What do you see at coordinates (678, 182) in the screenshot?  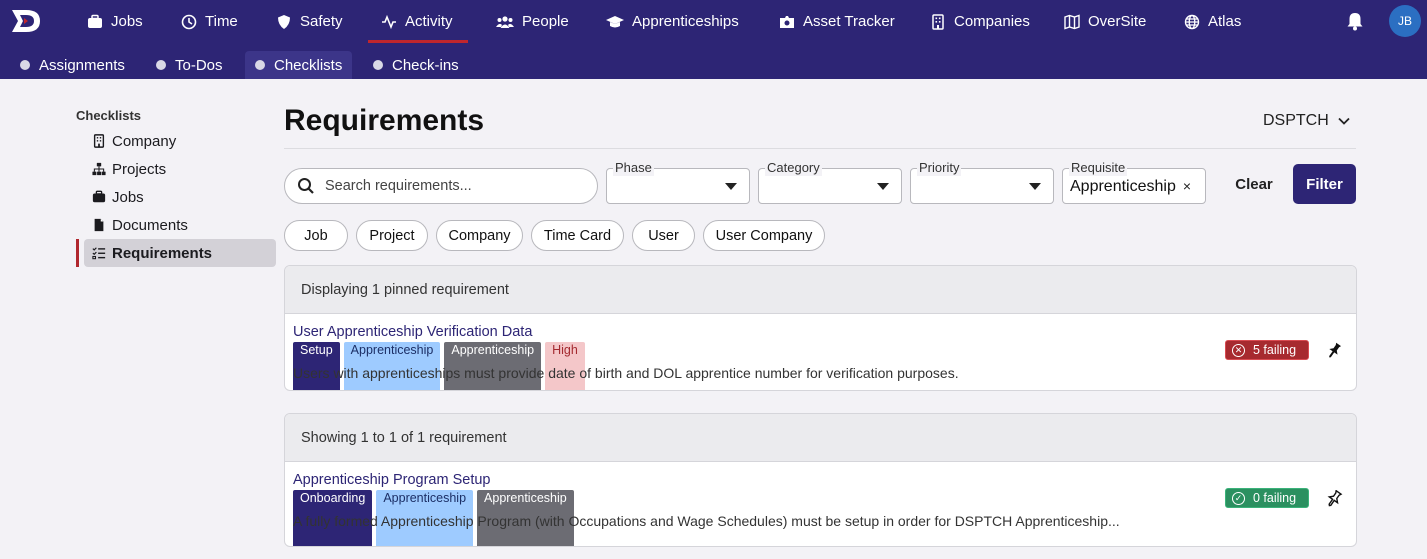 I see `phase-select: Phase` at bounding box center [678, 182].